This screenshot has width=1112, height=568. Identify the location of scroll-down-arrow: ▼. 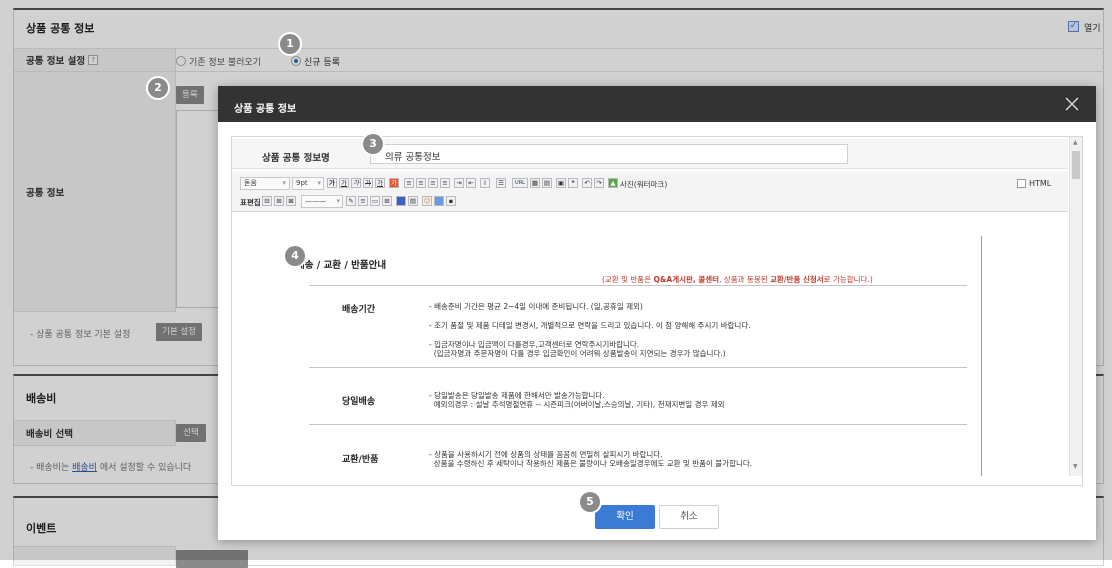
(1075, 466).